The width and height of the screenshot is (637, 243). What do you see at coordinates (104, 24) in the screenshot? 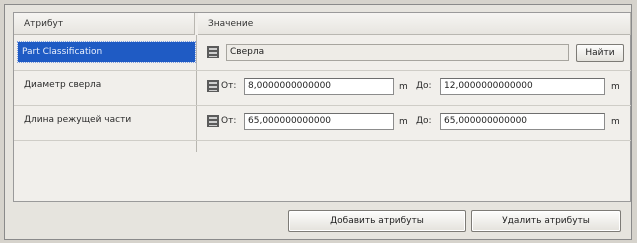
I see `column-header-attribute: Атрибут` at bounding box center [104, 24].